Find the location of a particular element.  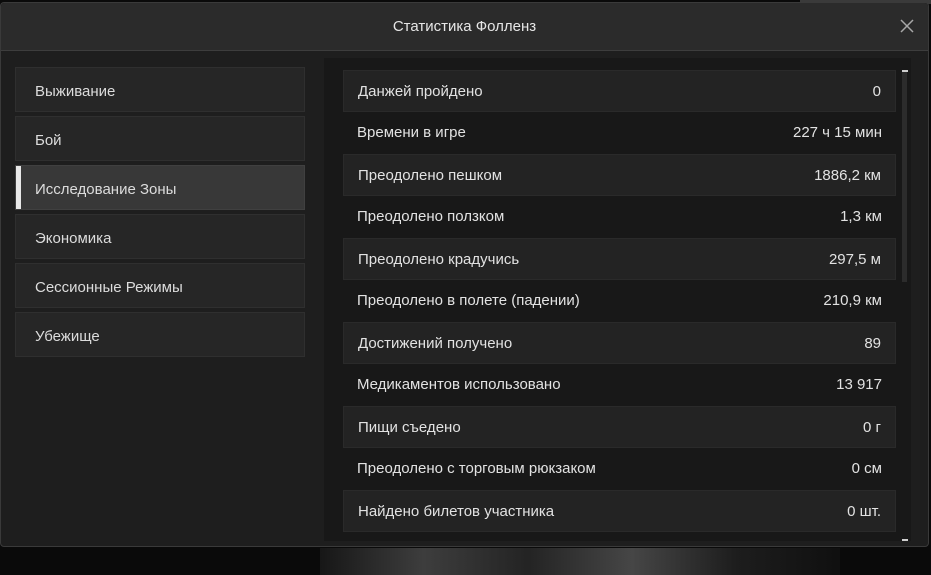

sidebar-item-label: Экономика is located at coordinates (73, 238).